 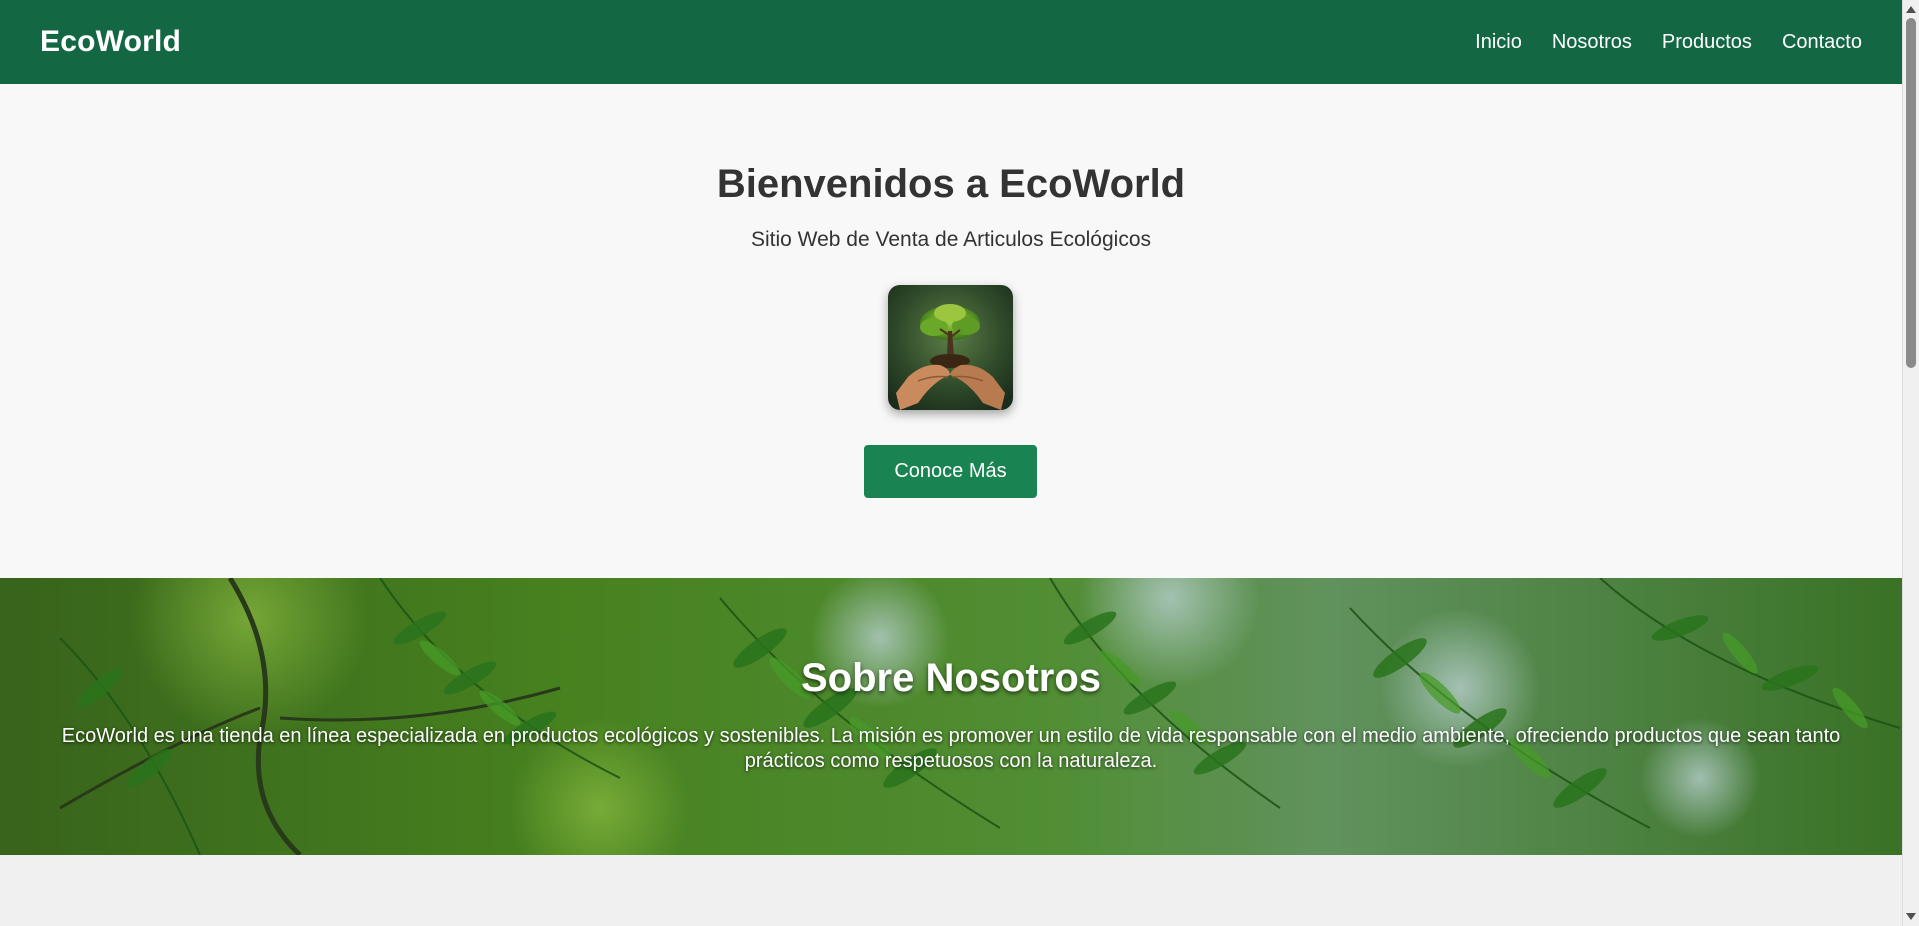 What do you see at coordinates (1592, 42) in the screenshot?
I see `nav-link-nosotros: Nosotros` at bounding box center [1592, 42].